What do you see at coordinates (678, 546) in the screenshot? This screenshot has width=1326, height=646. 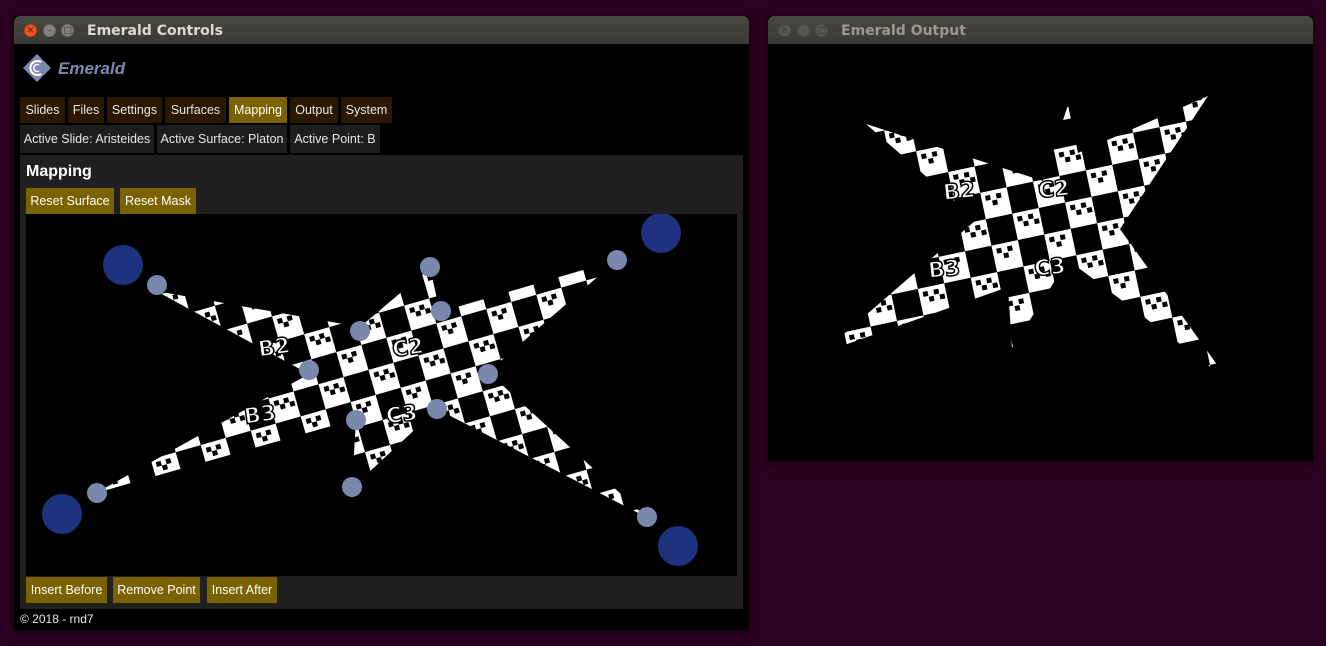 I see `corner-handle-bottom-right` at bounding box center [678, 546].